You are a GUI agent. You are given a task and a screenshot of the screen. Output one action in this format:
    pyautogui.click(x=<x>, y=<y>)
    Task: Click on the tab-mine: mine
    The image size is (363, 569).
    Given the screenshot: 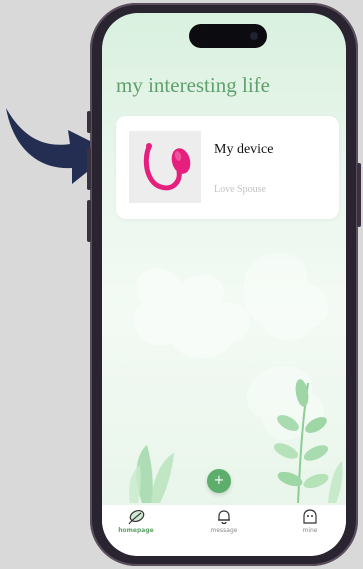 What is the action you would take?
    pyautogui.click(x=310, y=521)
    